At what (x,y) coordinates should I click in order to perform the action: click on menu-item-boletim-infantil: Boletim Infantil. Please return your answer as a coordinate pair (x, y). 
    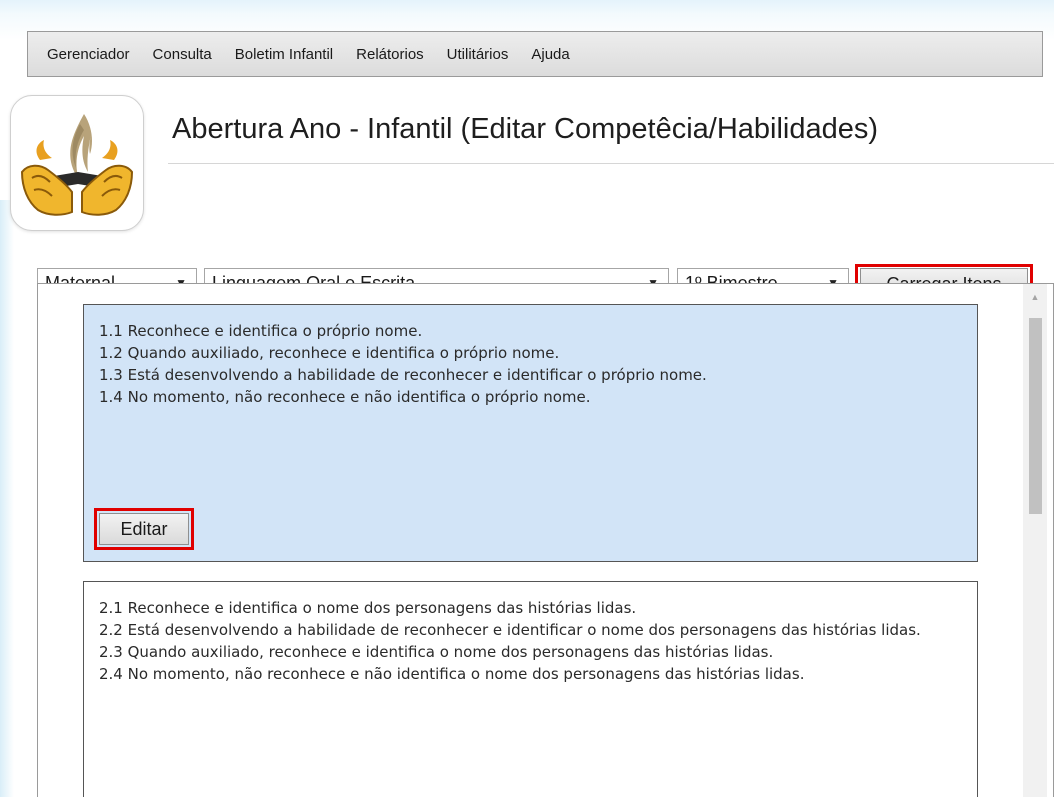
    Looking at the image, I should click on (284, 54).